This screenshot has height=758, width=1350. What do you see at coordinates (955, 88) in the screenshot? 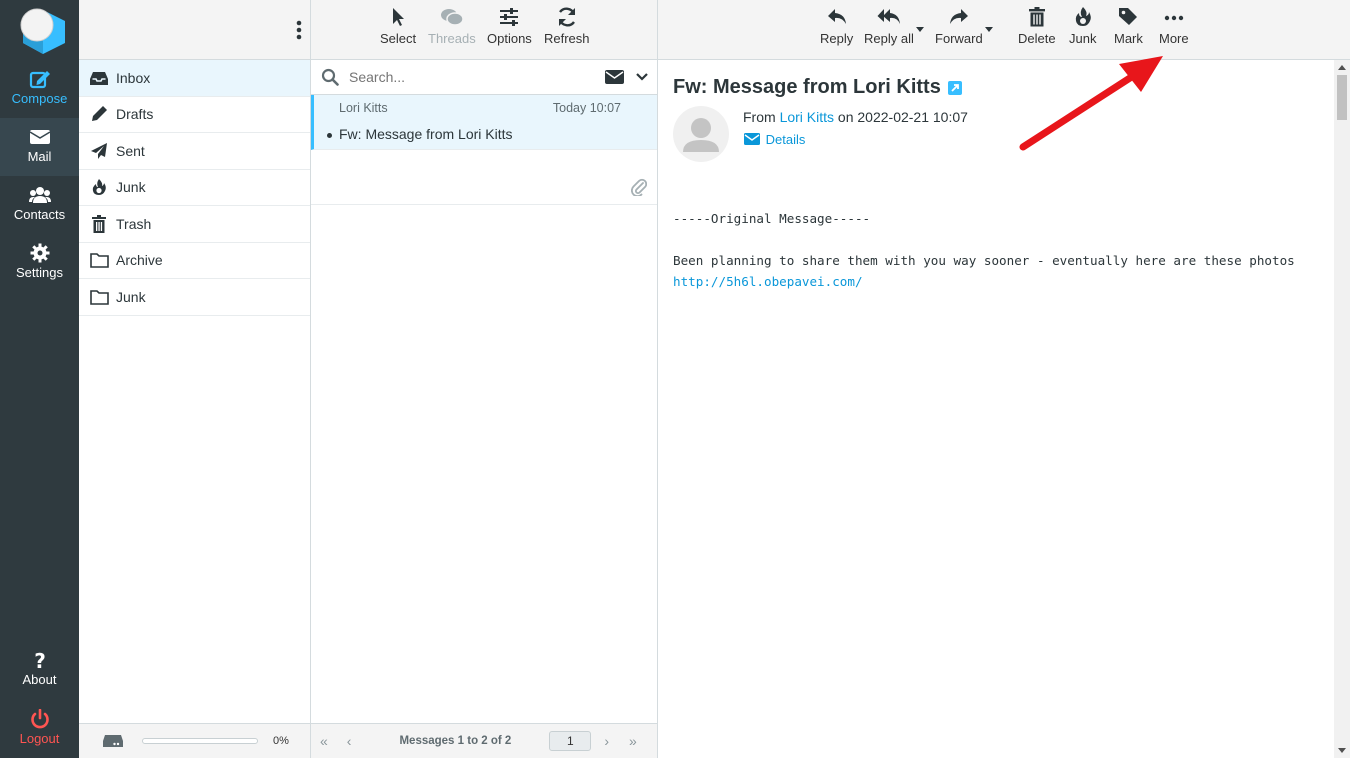
I see `open-in-new-window-icon` at bounding box center [955, 88].